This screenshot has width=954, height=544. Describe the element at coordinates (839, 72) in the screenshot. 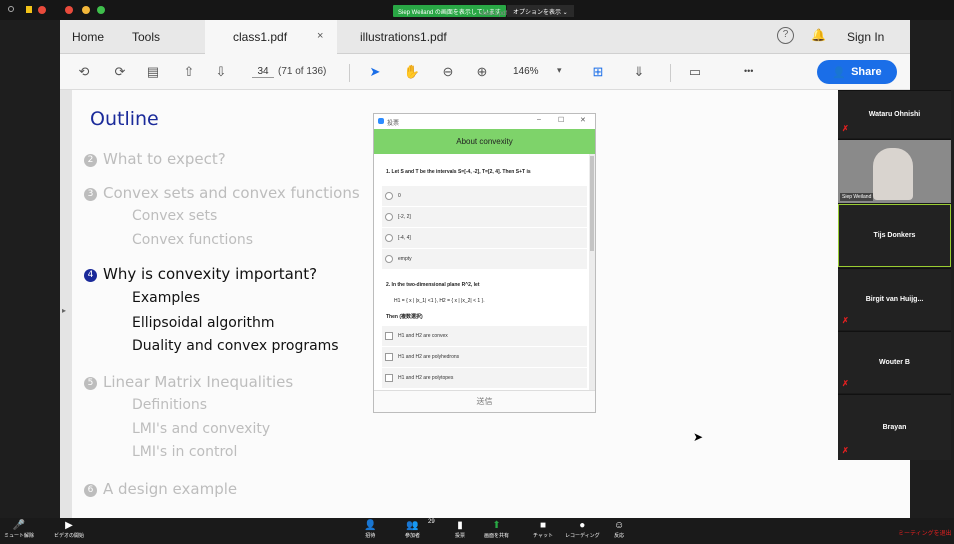

I see `add-user-icon: 👤` at that location.